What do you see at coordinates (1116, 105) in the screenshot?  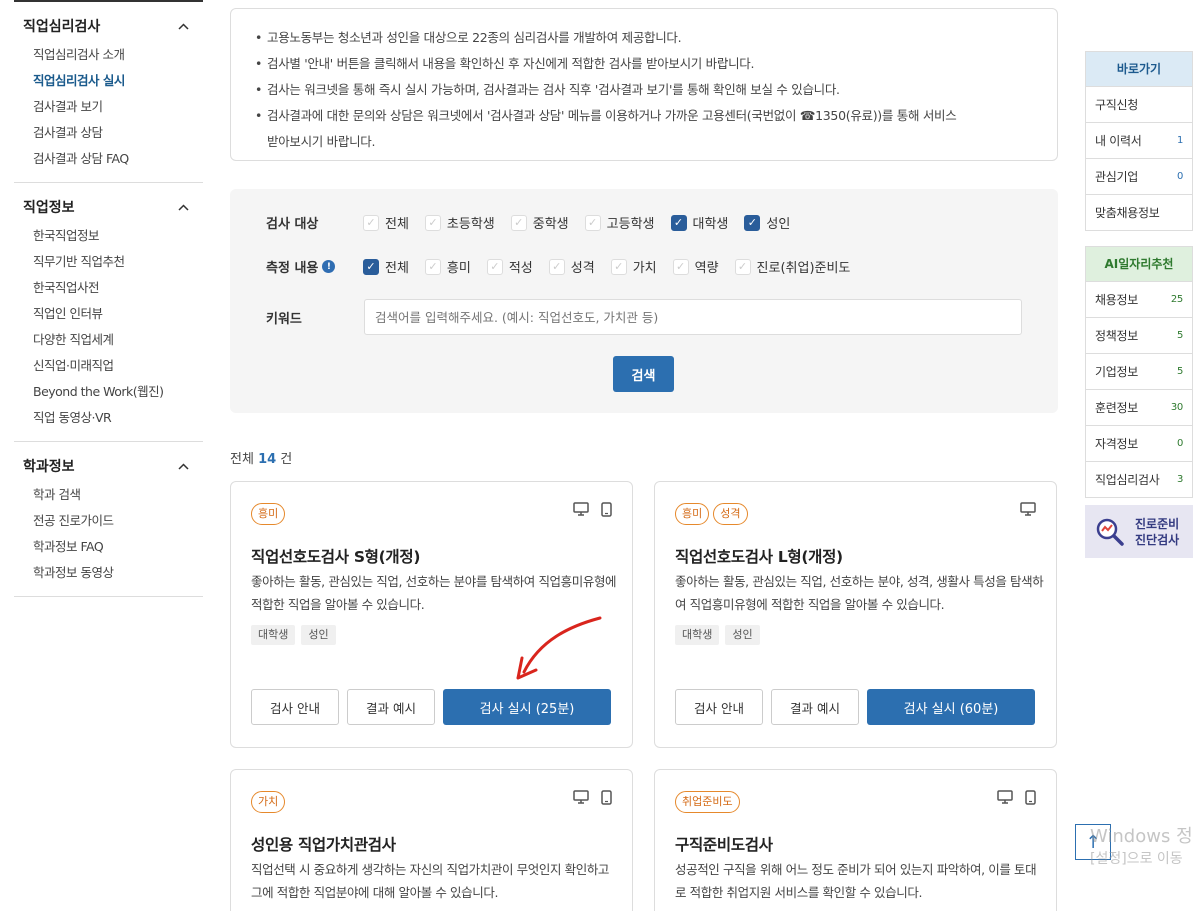 I see `quick-link-label: 구직신청` at bounding box center [1116, 105].